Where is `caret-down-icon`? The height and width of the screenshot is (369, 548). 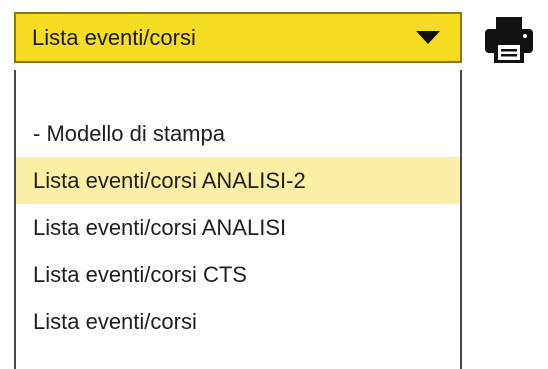 caret-down-icon is located at coordinates (428, 37).